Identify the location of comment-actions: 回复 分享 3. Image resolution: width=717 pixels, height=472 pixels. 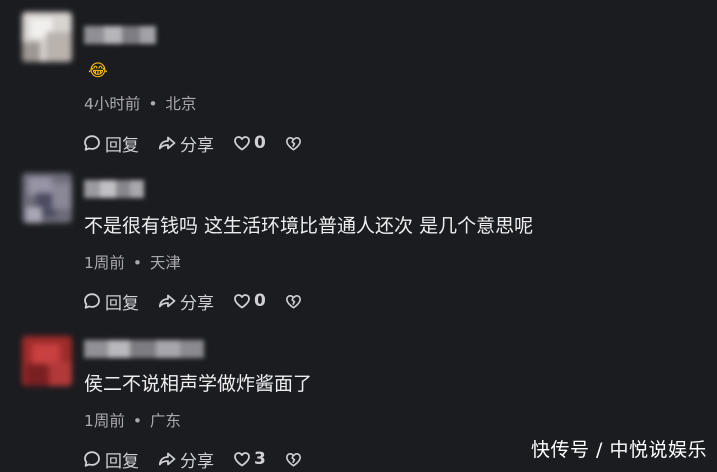
(203, 459).